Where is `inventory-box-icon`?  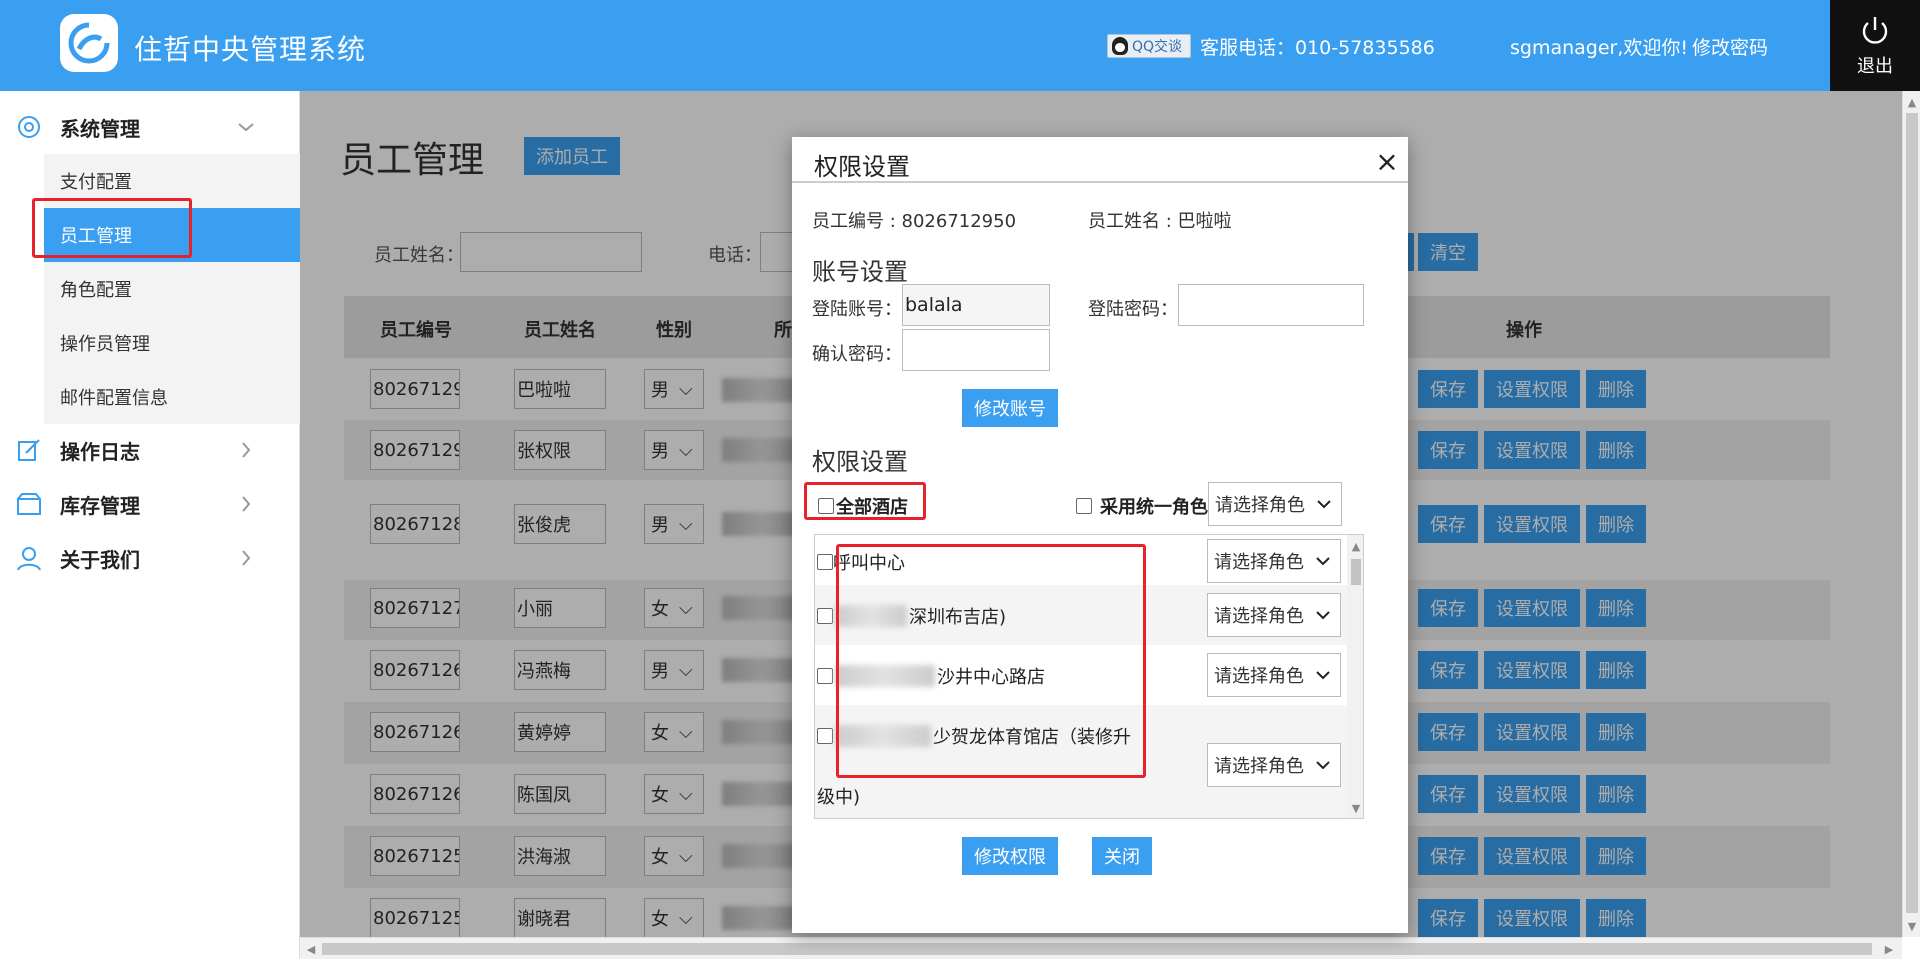
inventory-box-icon is located at coordinates (29, 504).